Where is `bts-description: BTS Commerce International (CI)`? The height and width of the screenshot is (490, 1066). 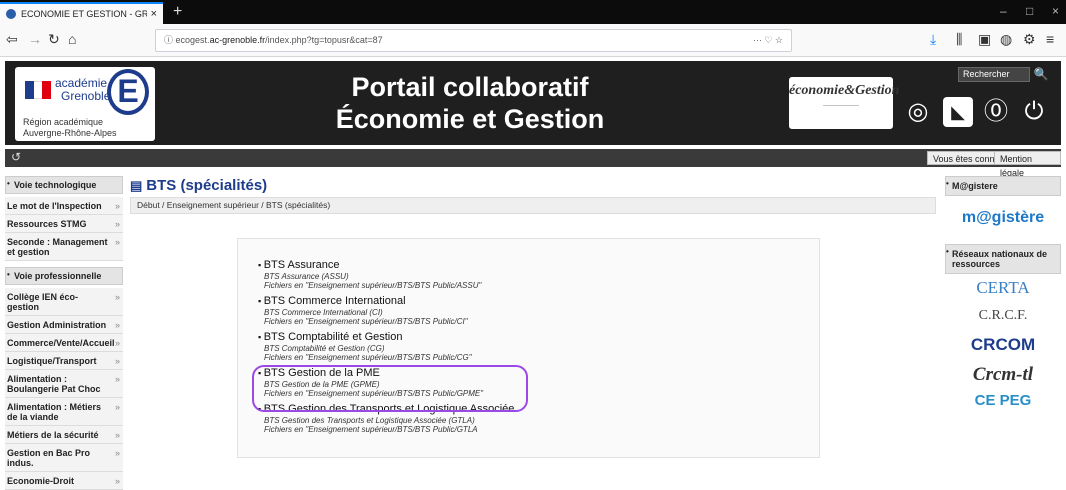 bts-description: BTS Commerce International (CI) is located at coordinates (323, 312).